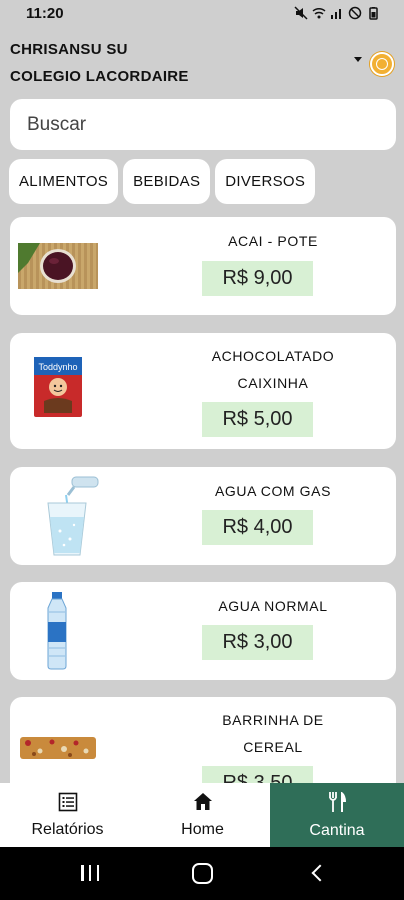 Image resolution: width=404 pixels, height=900 pixels. What do you see at coordinates (273, 720) in the screenshot?
I see `product-name-line1: BARRINHA DE` at bounding box center [273, 720].